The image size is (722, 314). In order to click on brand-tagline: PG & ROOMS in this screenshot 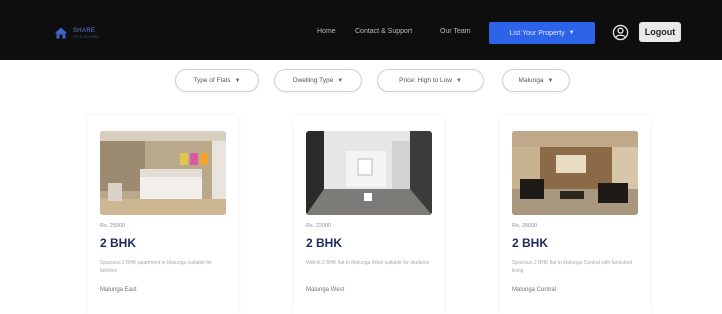, I will do `click(86, 36)`.